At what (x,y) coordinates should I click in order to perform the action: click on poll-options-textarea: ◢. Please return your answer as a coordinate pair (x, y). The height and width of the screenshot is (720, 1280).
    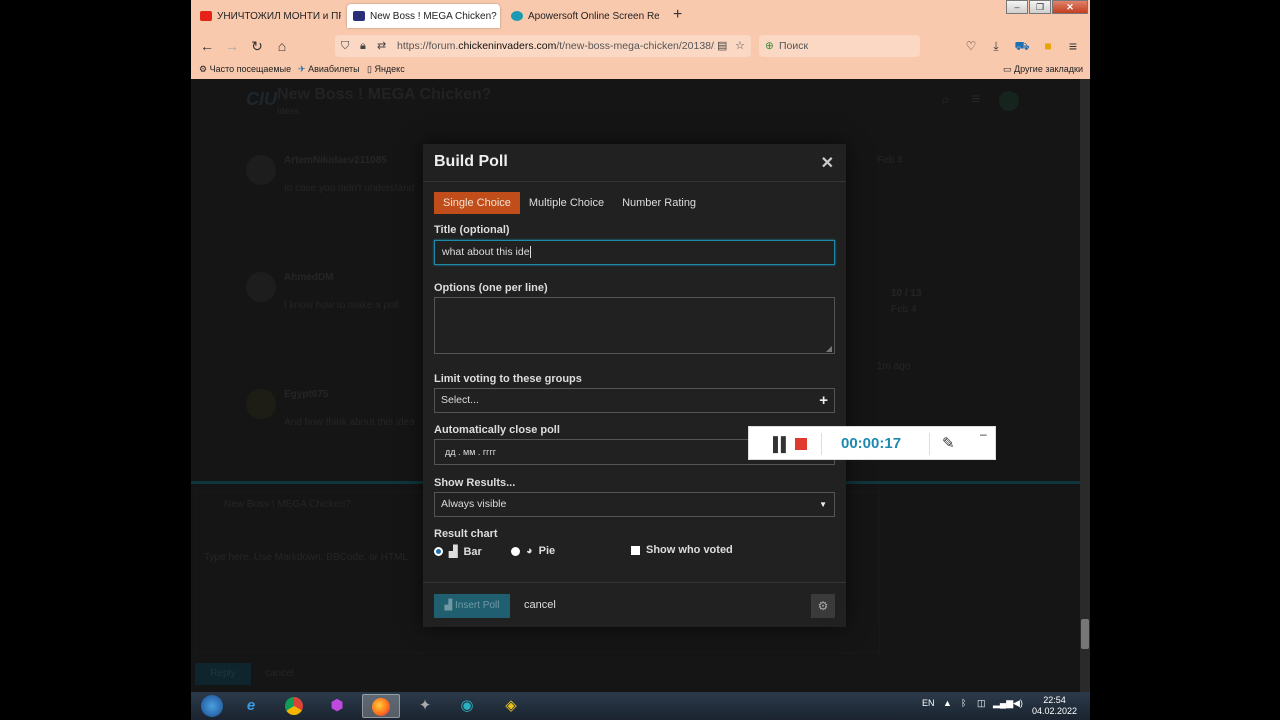
    Looking at the image, I should click on (634, 325).